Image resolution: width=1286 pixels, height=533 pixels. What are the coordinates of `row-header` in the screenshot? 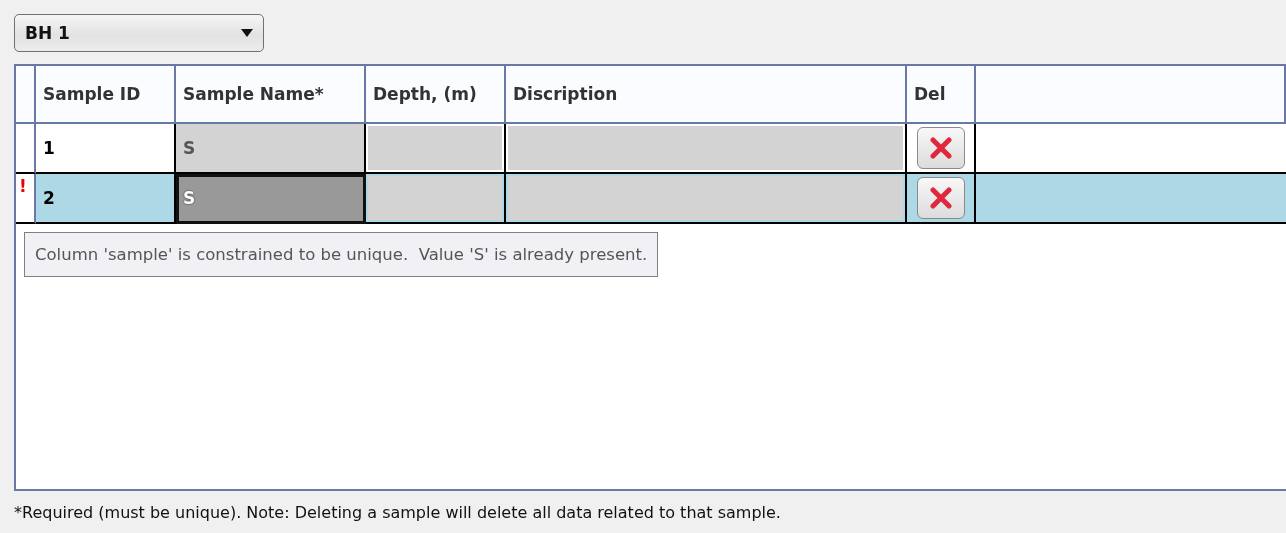 It's located at (26, 149).